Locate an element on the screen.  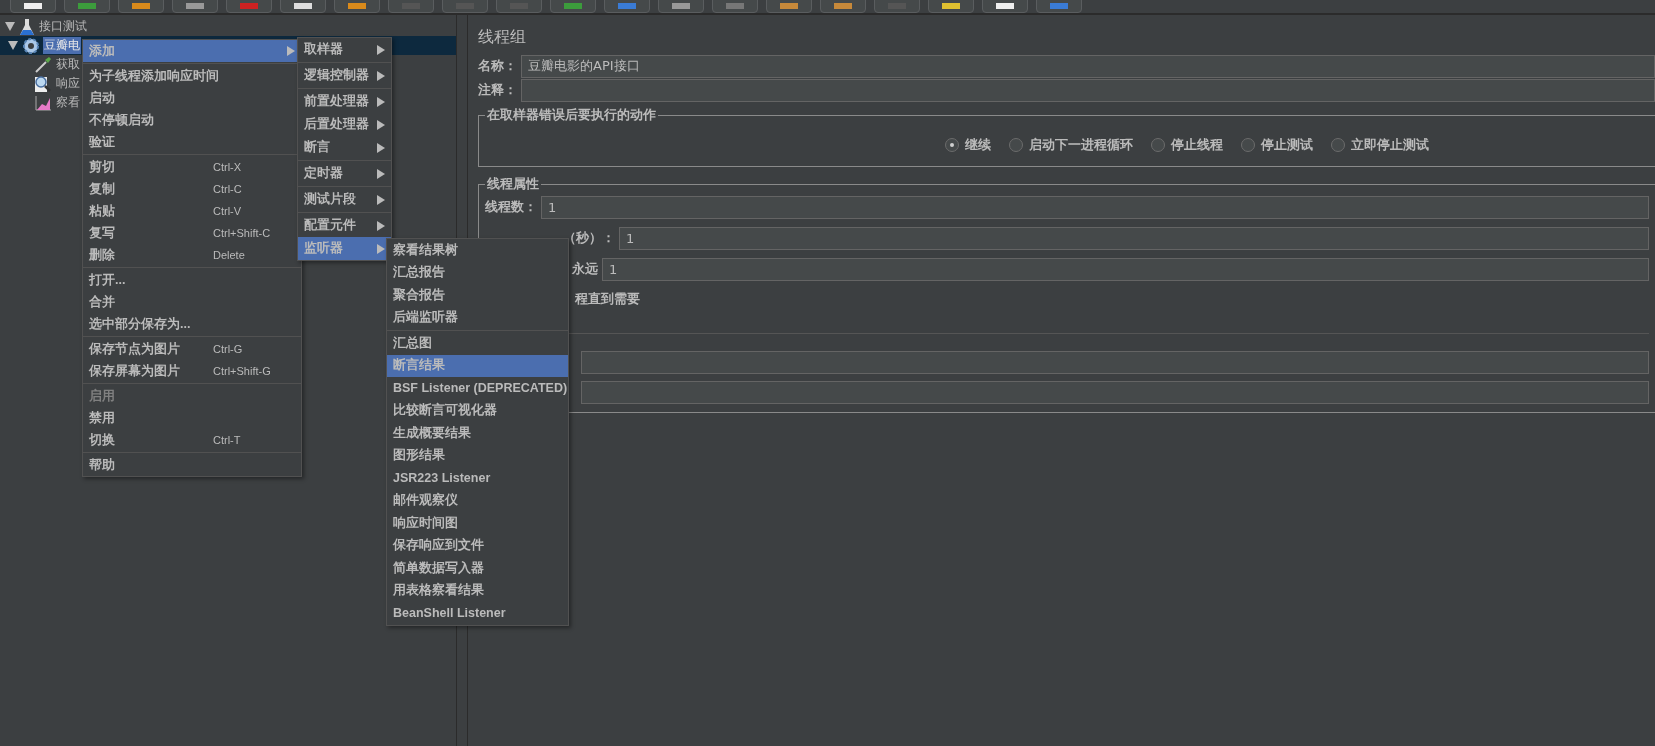
menu-item: 逻辑控制器 is located at coordinates (344, 75).